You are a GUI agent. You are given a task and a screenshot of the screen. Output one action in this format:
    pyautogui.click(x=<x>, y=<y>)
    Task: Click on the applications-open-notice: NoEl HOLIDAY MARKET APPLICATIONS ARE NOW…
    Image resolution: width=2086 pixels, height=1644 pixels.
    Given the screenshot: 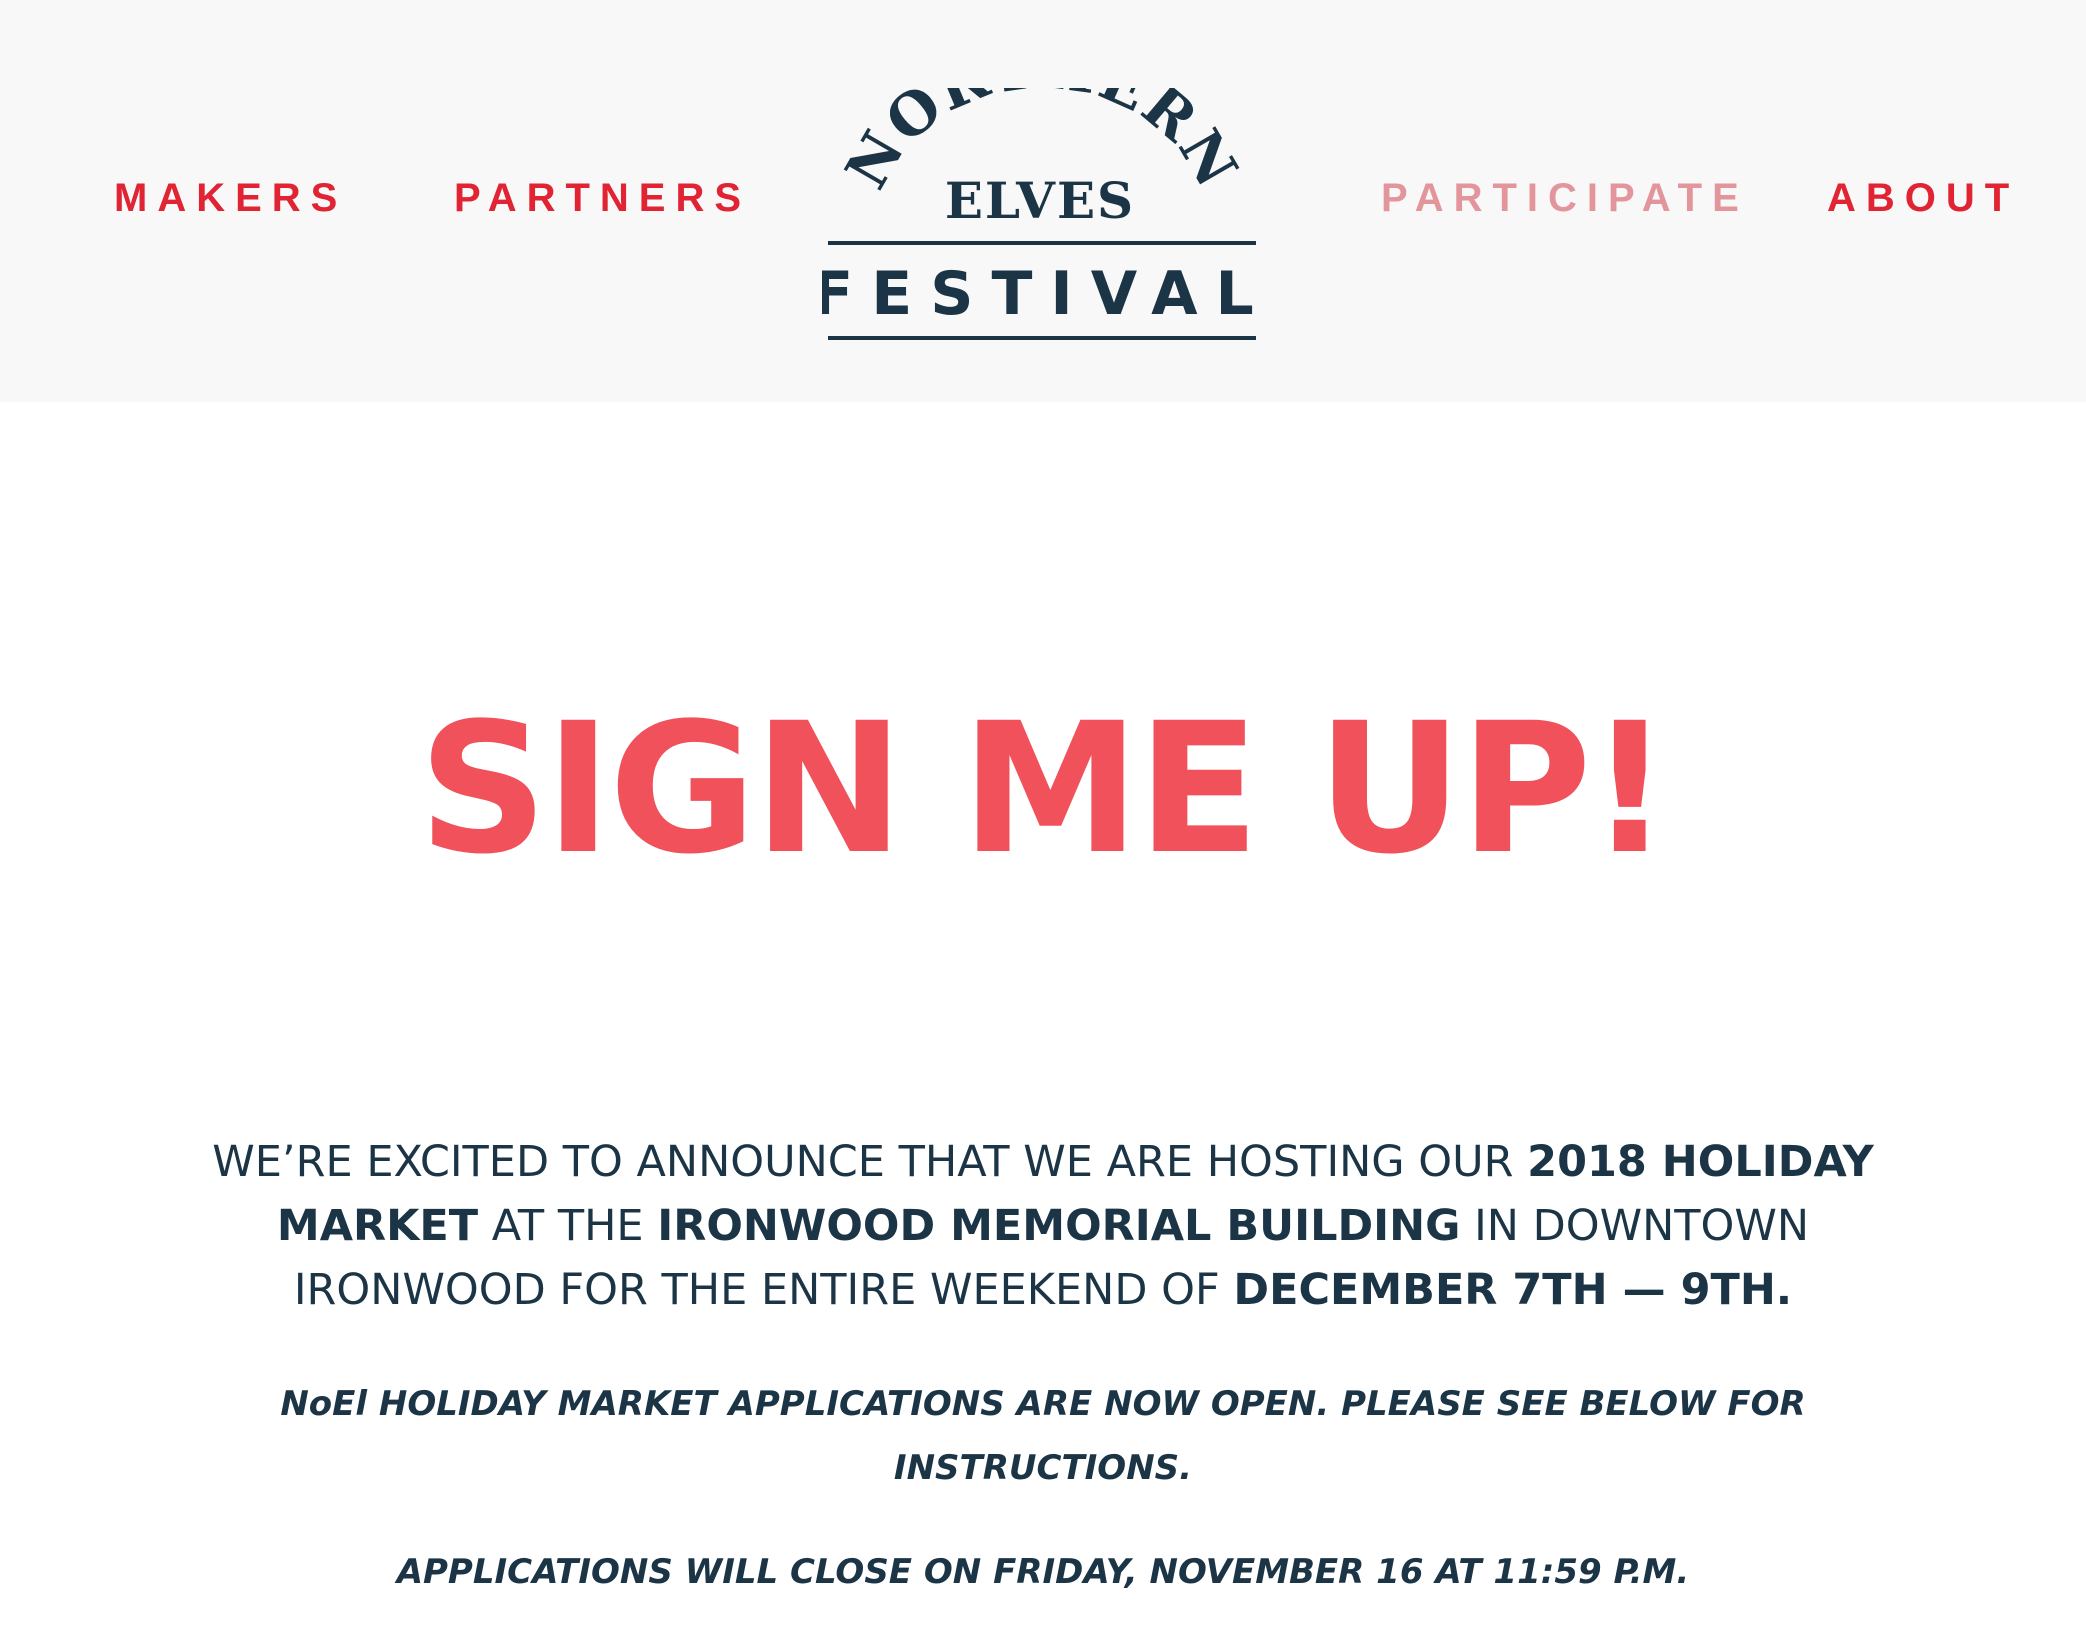 What is the action you would take?
    pyautogui.click(x=1043, y=1436)
    